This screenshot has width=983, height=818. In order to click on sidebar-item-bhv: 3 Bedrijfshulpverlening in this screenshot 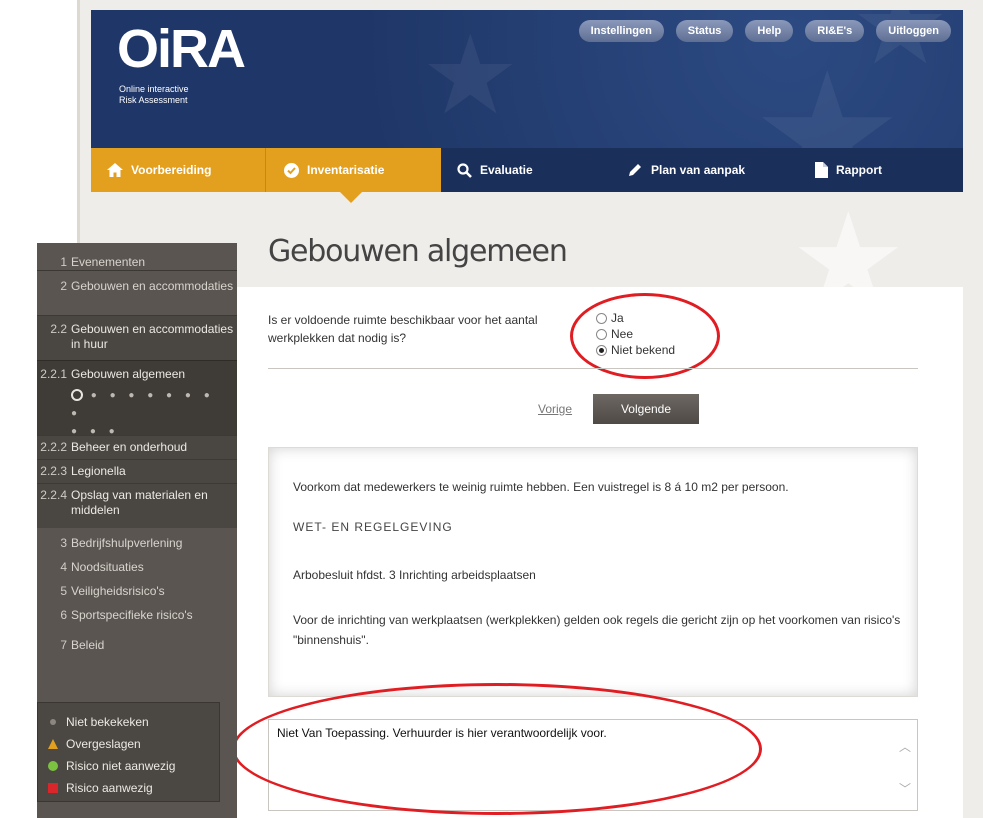, I will do `click(137, 543)`.